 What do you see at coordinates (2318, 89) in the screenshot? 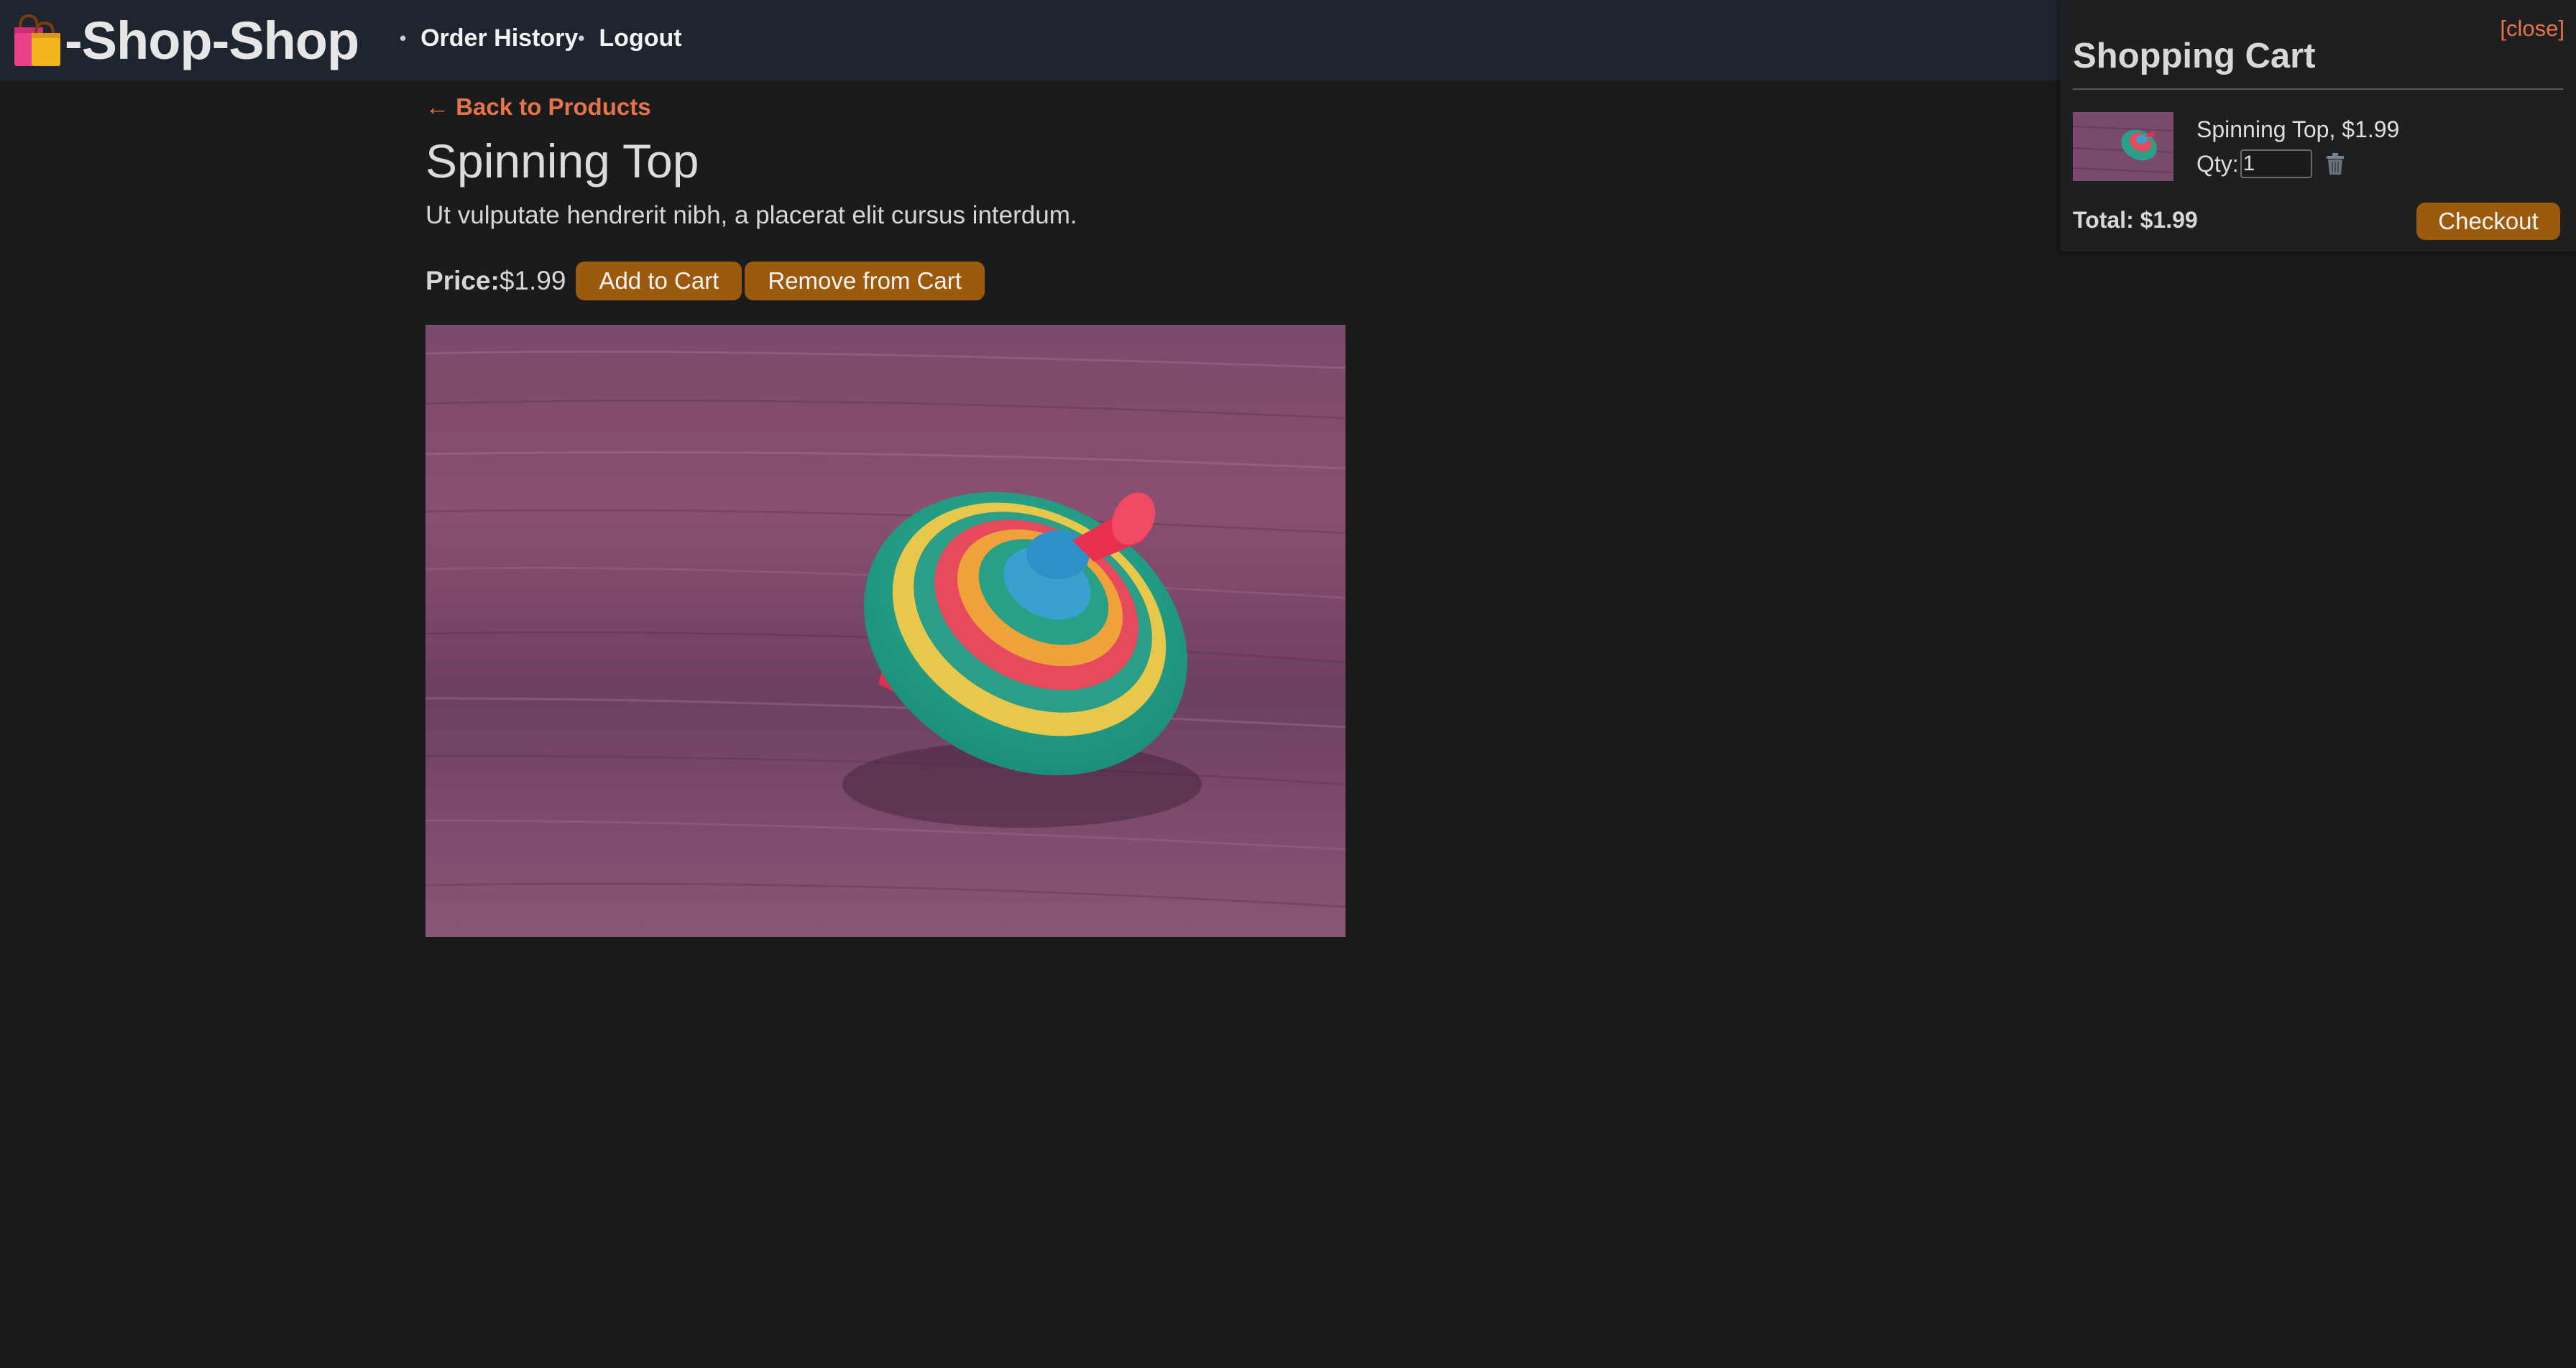
I see `cart-divider` at bounding box center [2318, 89].